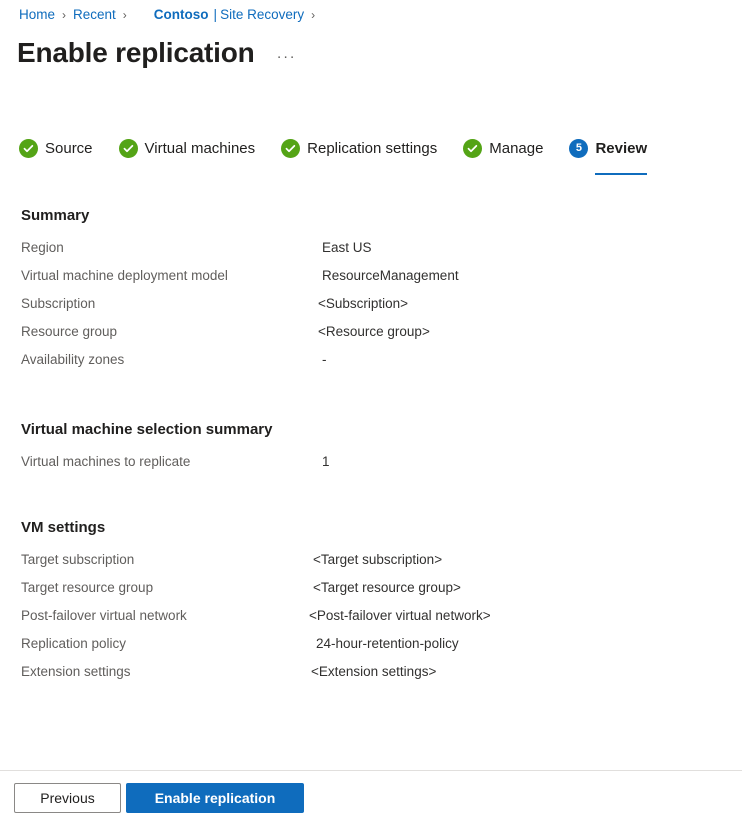 The height and width of the screenshot is (831, 742). I want to click on section-heading: Virtual machine selection summary, so click(147, 429).